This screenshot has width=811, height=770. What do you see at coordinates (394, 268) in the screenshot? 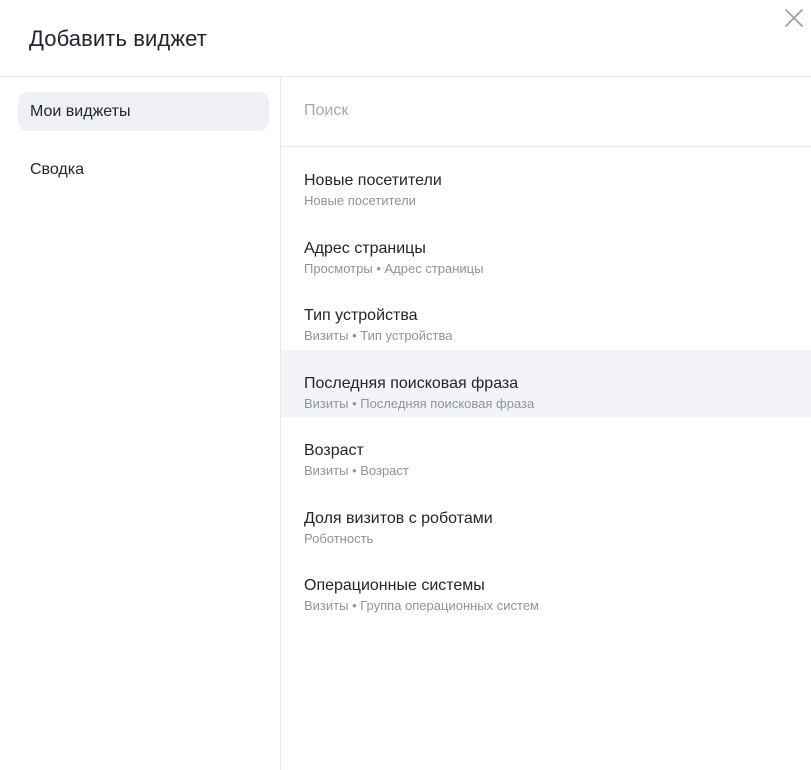
I see `widget-item-subtitle: Просмотры • Адрес страницы` at bounding box center [394, 268].